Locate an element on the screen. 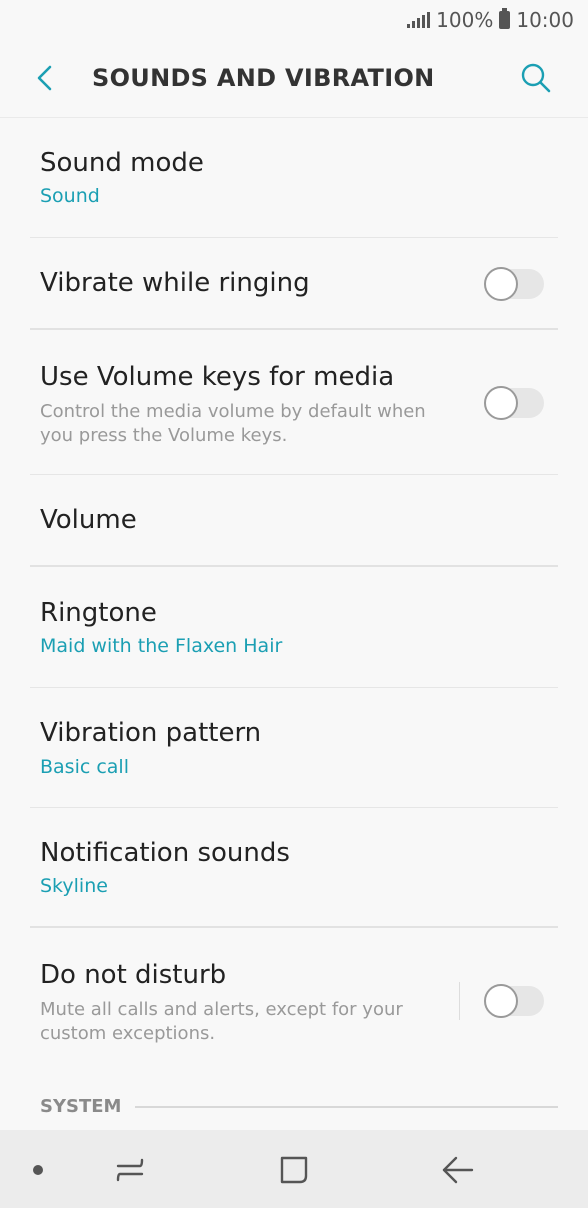  home-icon is located at coordinates (294, 1170).